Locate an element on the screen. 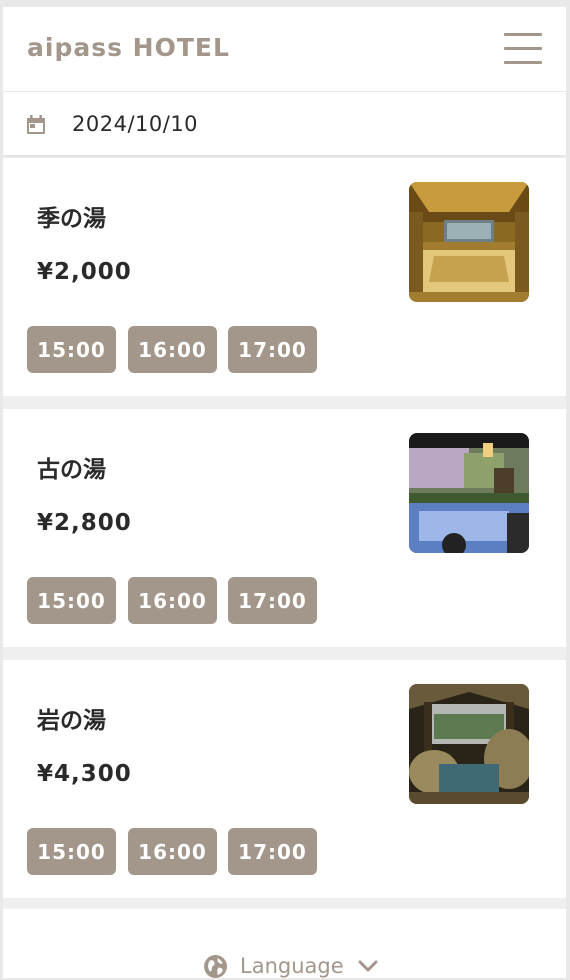  brand-title: aipass HOTEL is located at coordinates (128, 47).